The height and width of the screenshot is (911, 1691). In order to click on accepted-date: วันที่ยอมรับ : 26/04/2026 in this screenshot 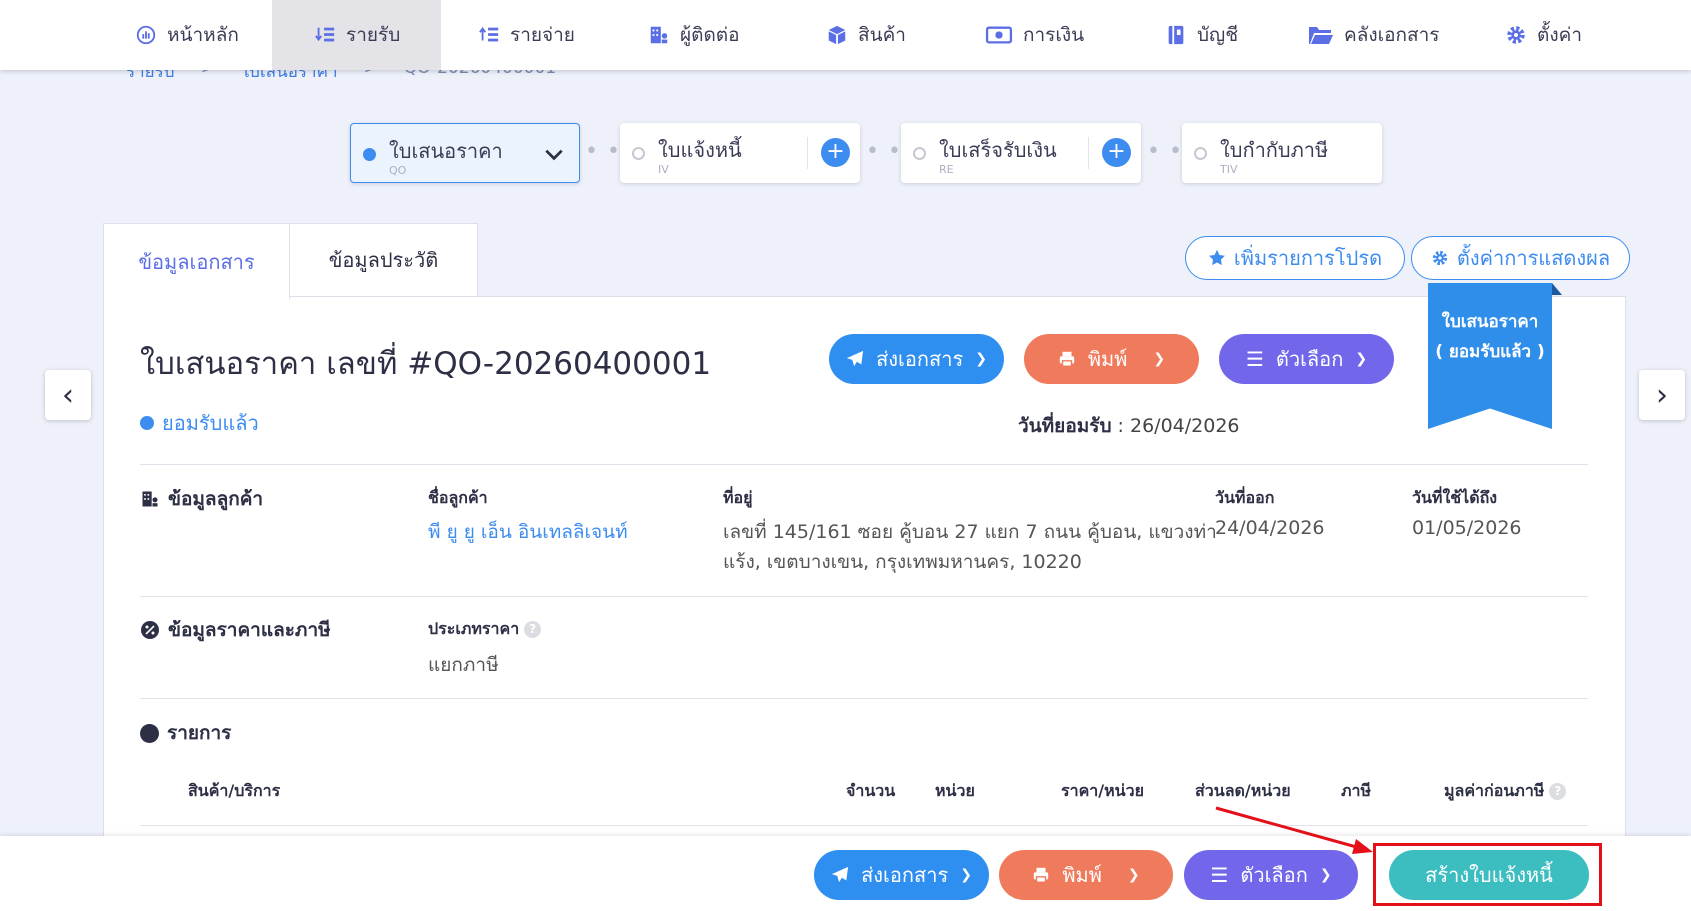, I will do `click(1129, 426)`.